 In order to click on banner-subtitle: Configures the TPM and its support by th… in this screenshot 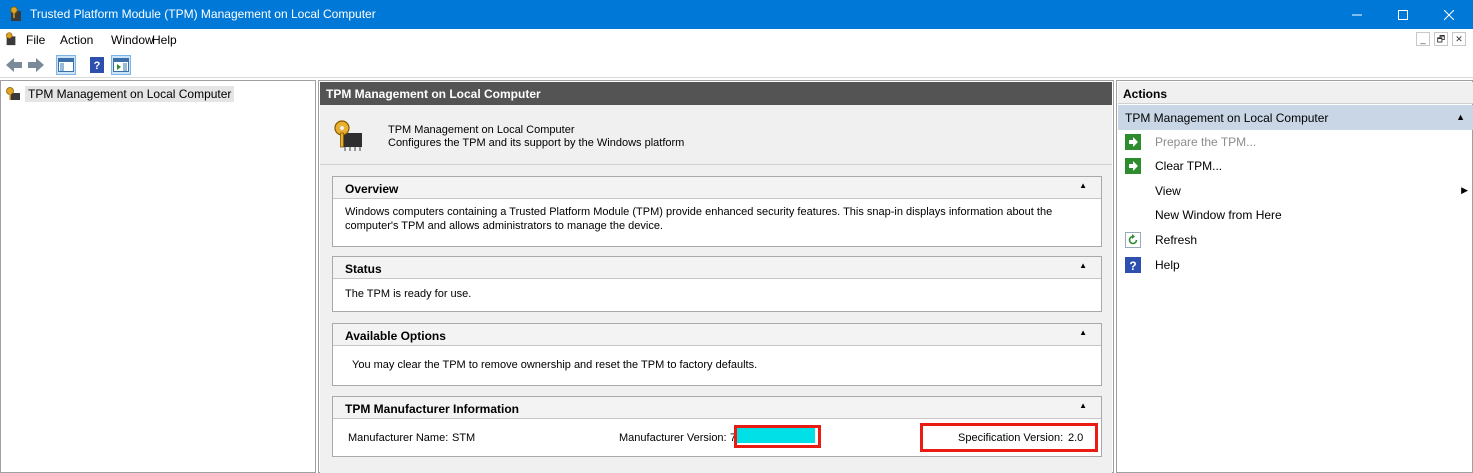, I will do `click(536, 143)`.